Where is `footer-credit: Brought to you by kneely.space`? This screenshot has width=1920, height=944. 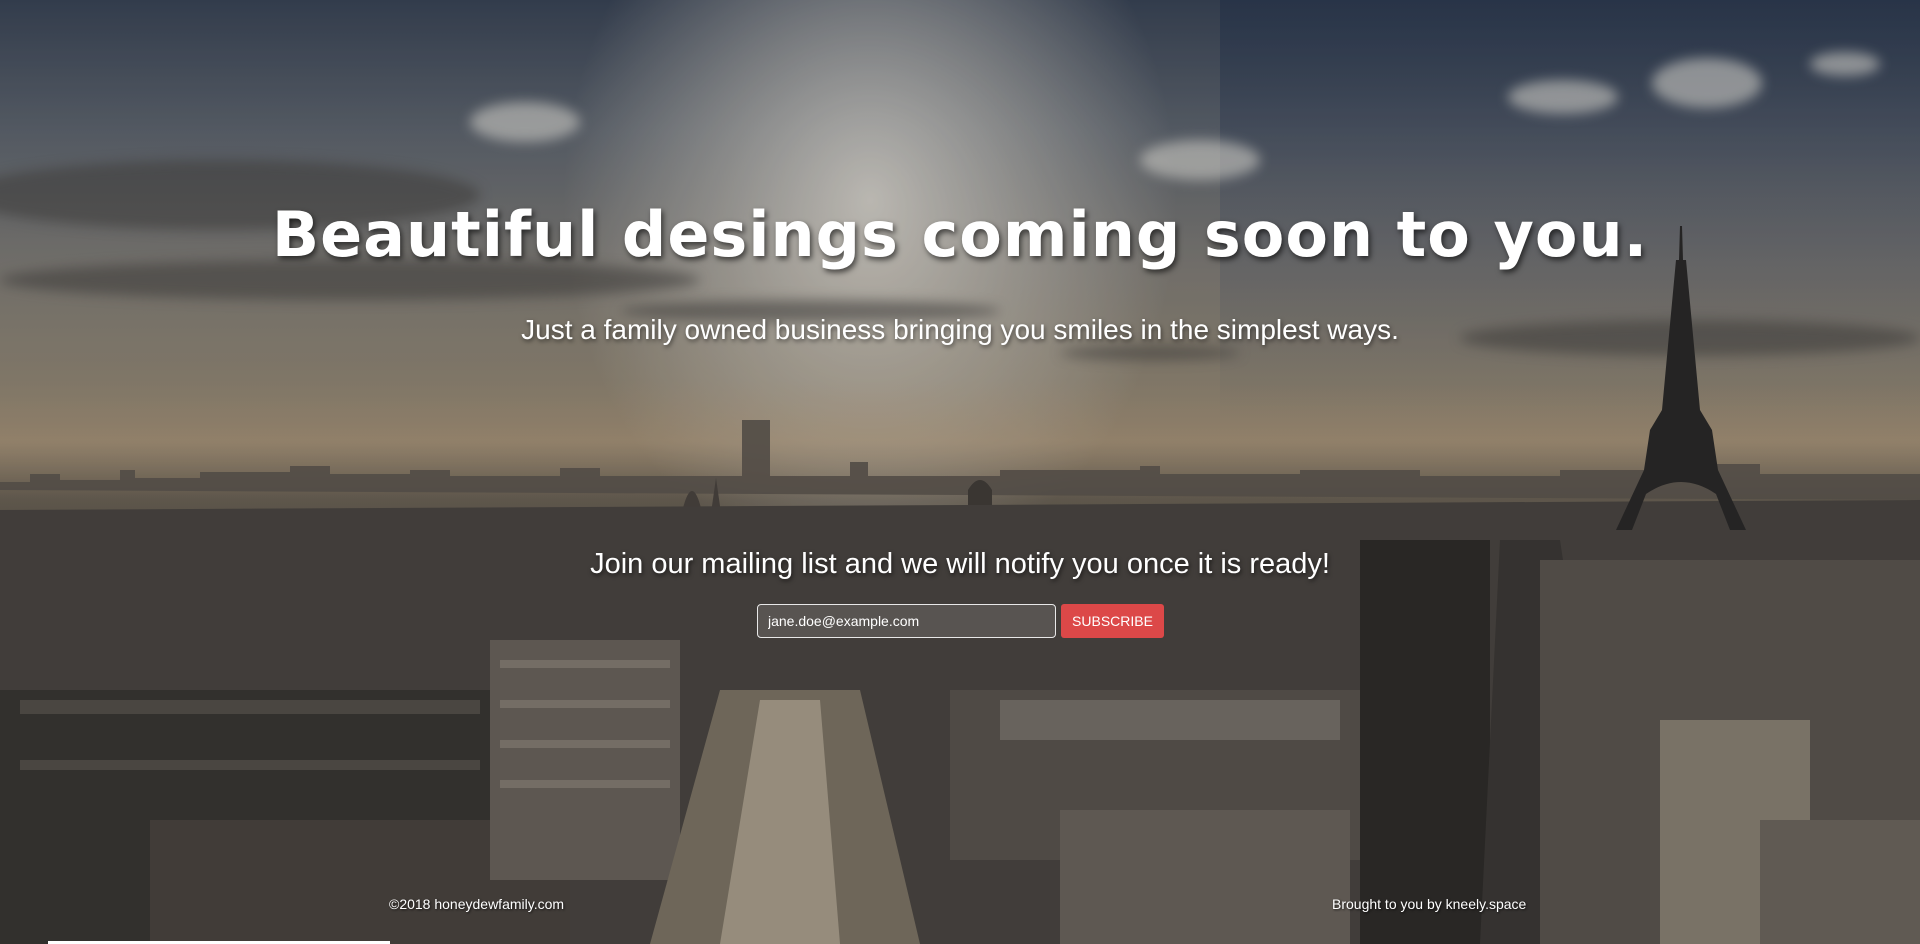 footer-credit: Brought to you by kneely.space is located at coordinates (1429, 904).